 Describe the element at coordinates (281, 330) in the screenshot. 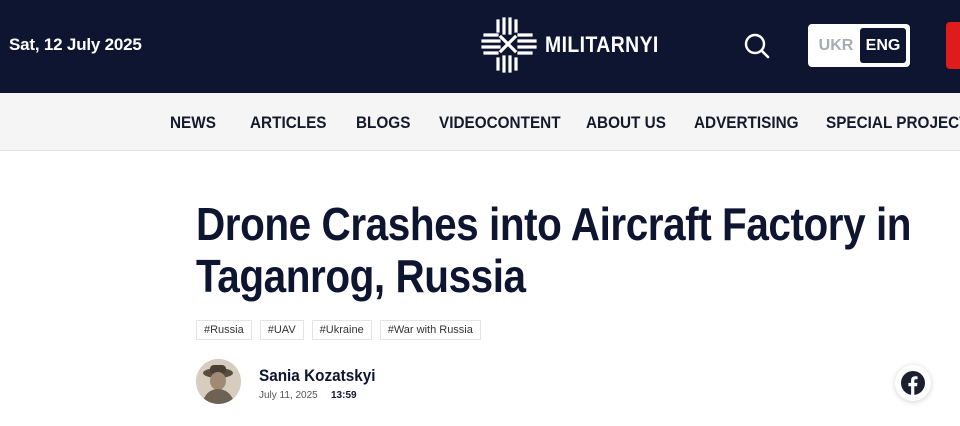

I see `tag-uav: #UAV` at that location.